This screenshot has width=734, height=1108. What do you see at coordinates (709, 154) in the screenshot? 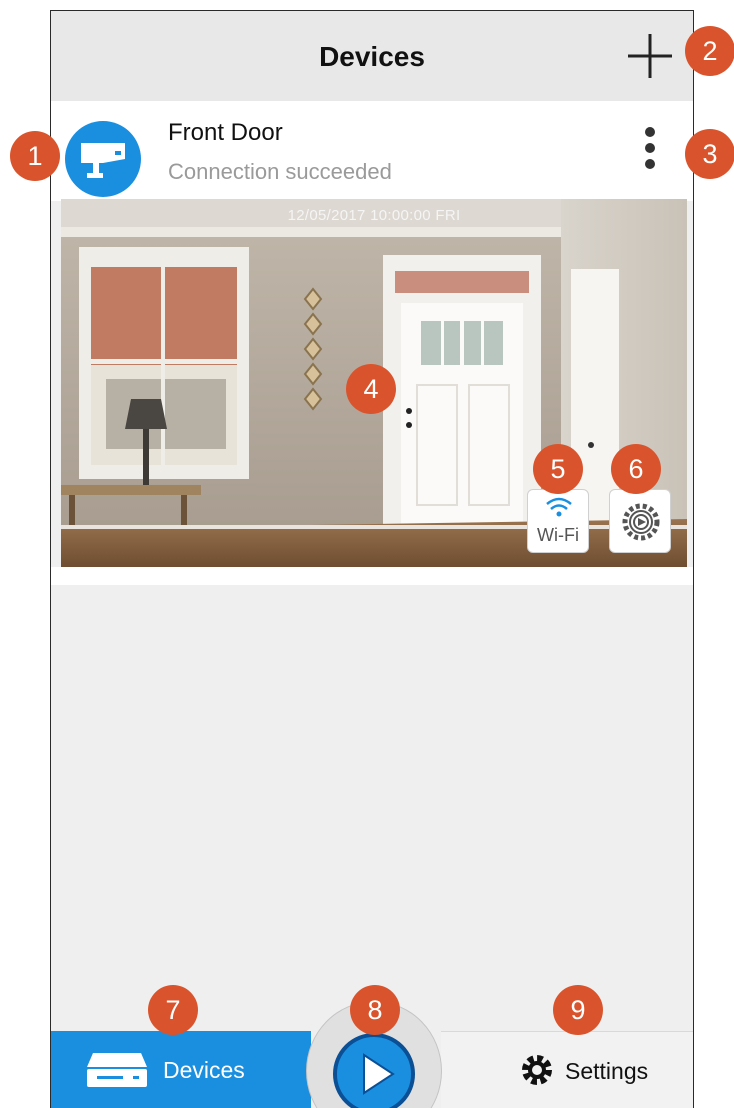
I see `callout-marker-3: 3` at bounding box center [709, 154].